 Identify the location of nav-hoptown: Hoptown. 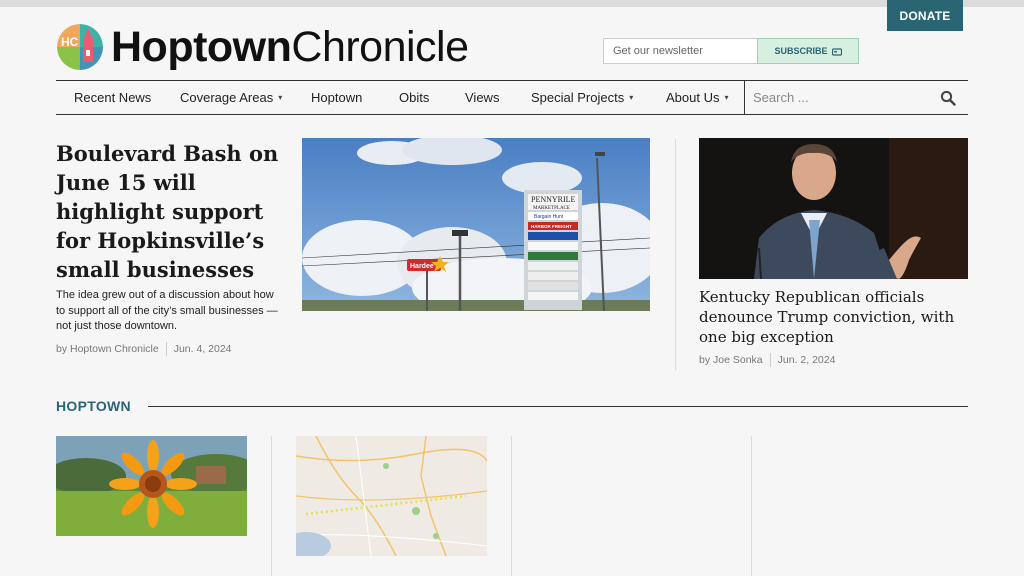
(336, 97).